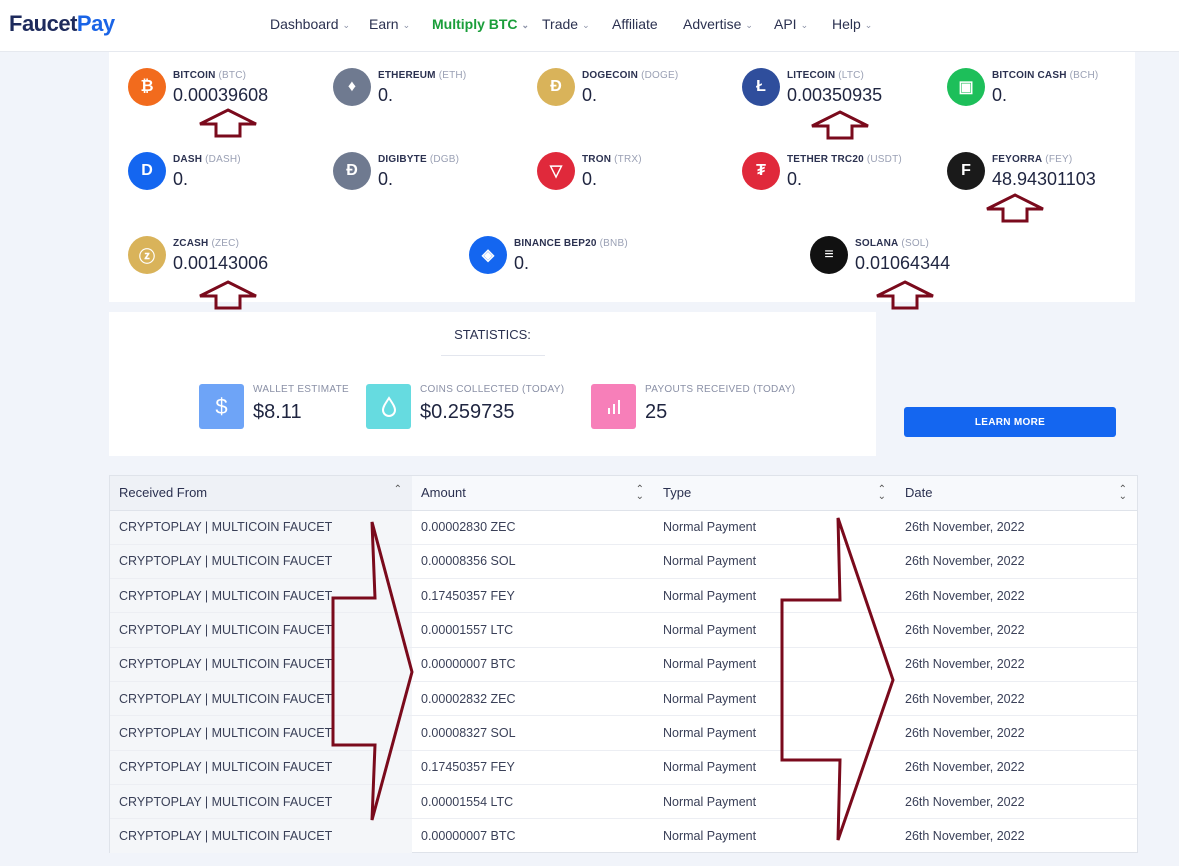 This screenshot has height=866, width=1179. I want to click on sort-asc-icon: ⌃, so click(397, 489).